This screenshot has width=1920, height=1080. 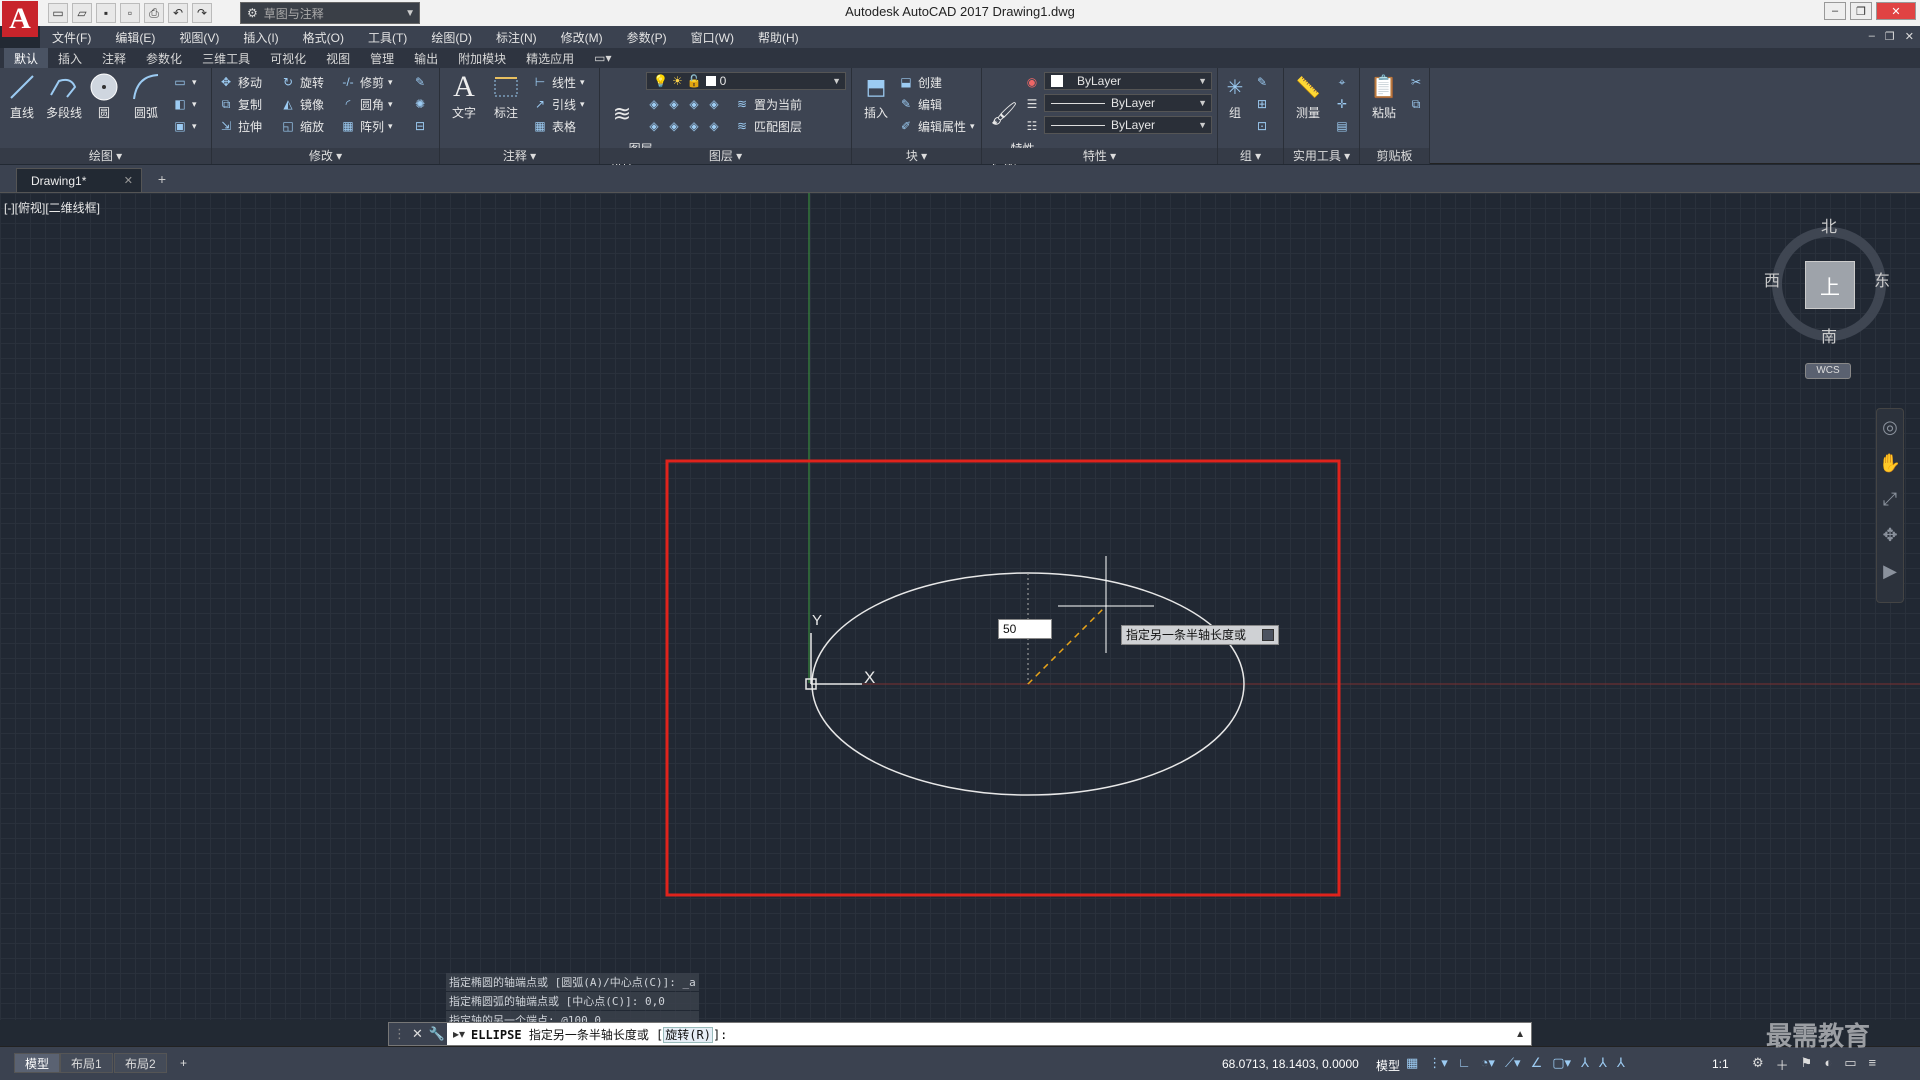 I want to click on down-arrow-icon, so click(x=1268, y=635).